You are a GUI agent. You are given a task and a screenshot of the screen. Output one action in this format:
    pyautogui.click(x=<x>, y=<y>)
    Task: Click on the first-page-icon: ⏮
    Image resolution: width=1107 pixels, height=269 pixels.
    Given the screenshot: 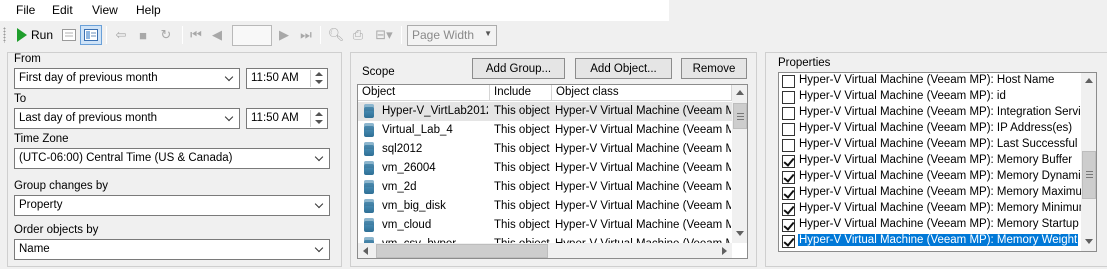 What is the action you would take?
    pyautogui.click(x=196, y=35)
    